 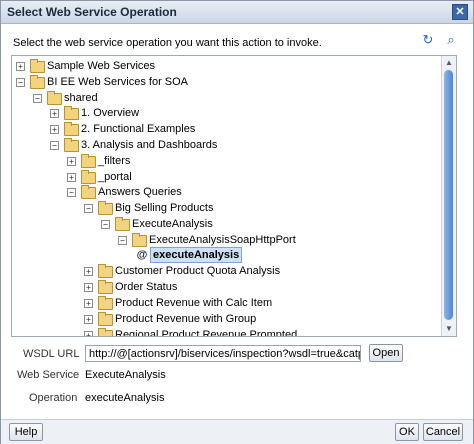 What do you see at coordinates (125, 375) in the screenshot?
I see `web-service-value: ExecuteAnalysis` at bounding box center [125, 375].